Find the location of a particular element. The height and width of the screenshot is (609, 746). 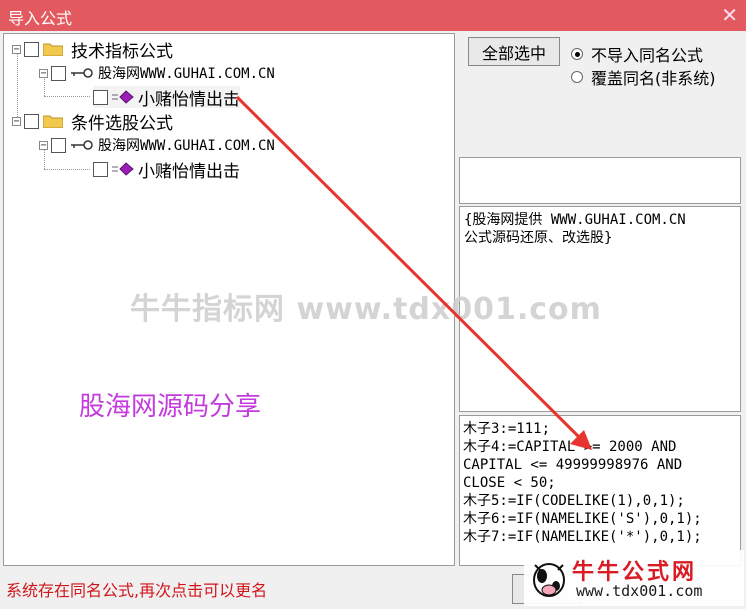

radio-dot-selected is located at coordinates (577, 54).